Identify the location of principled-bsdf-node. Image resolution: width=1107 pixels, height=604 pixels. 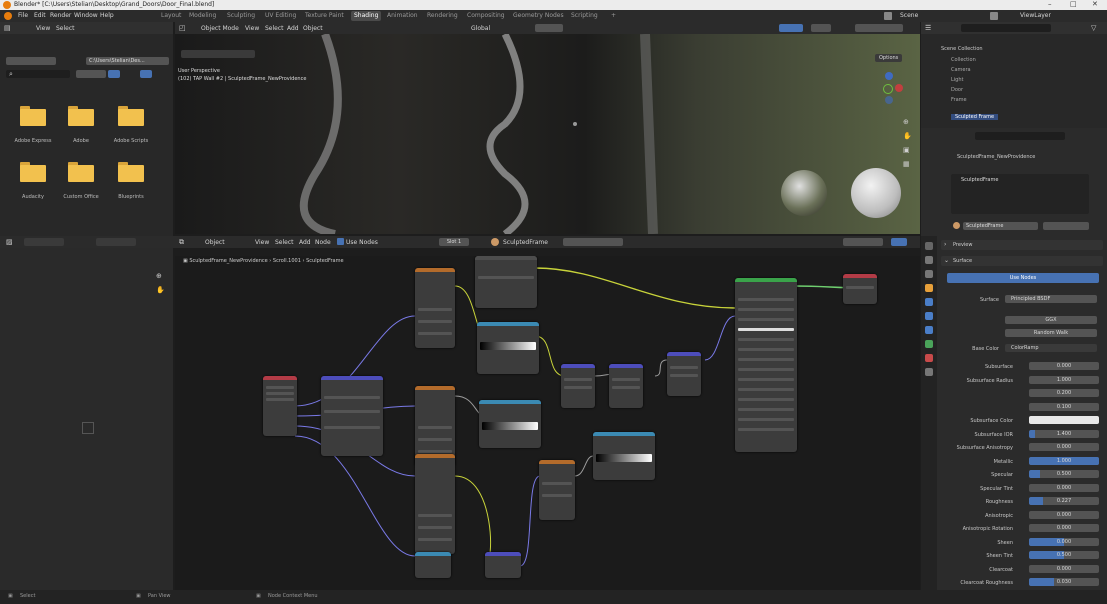
(766, 365).